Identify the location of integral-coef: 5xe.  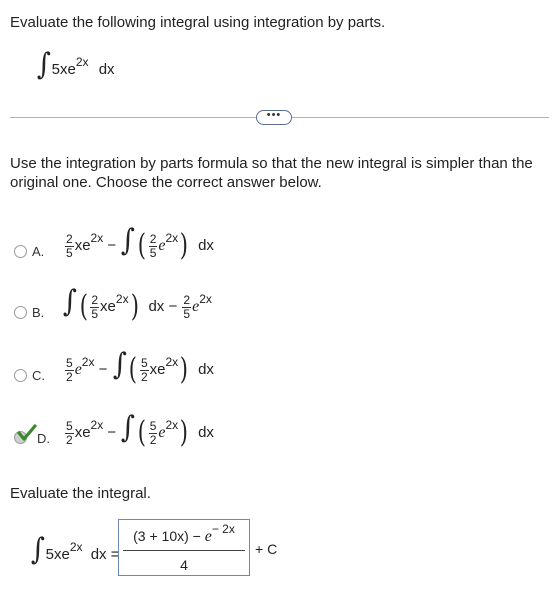
(63, 69).